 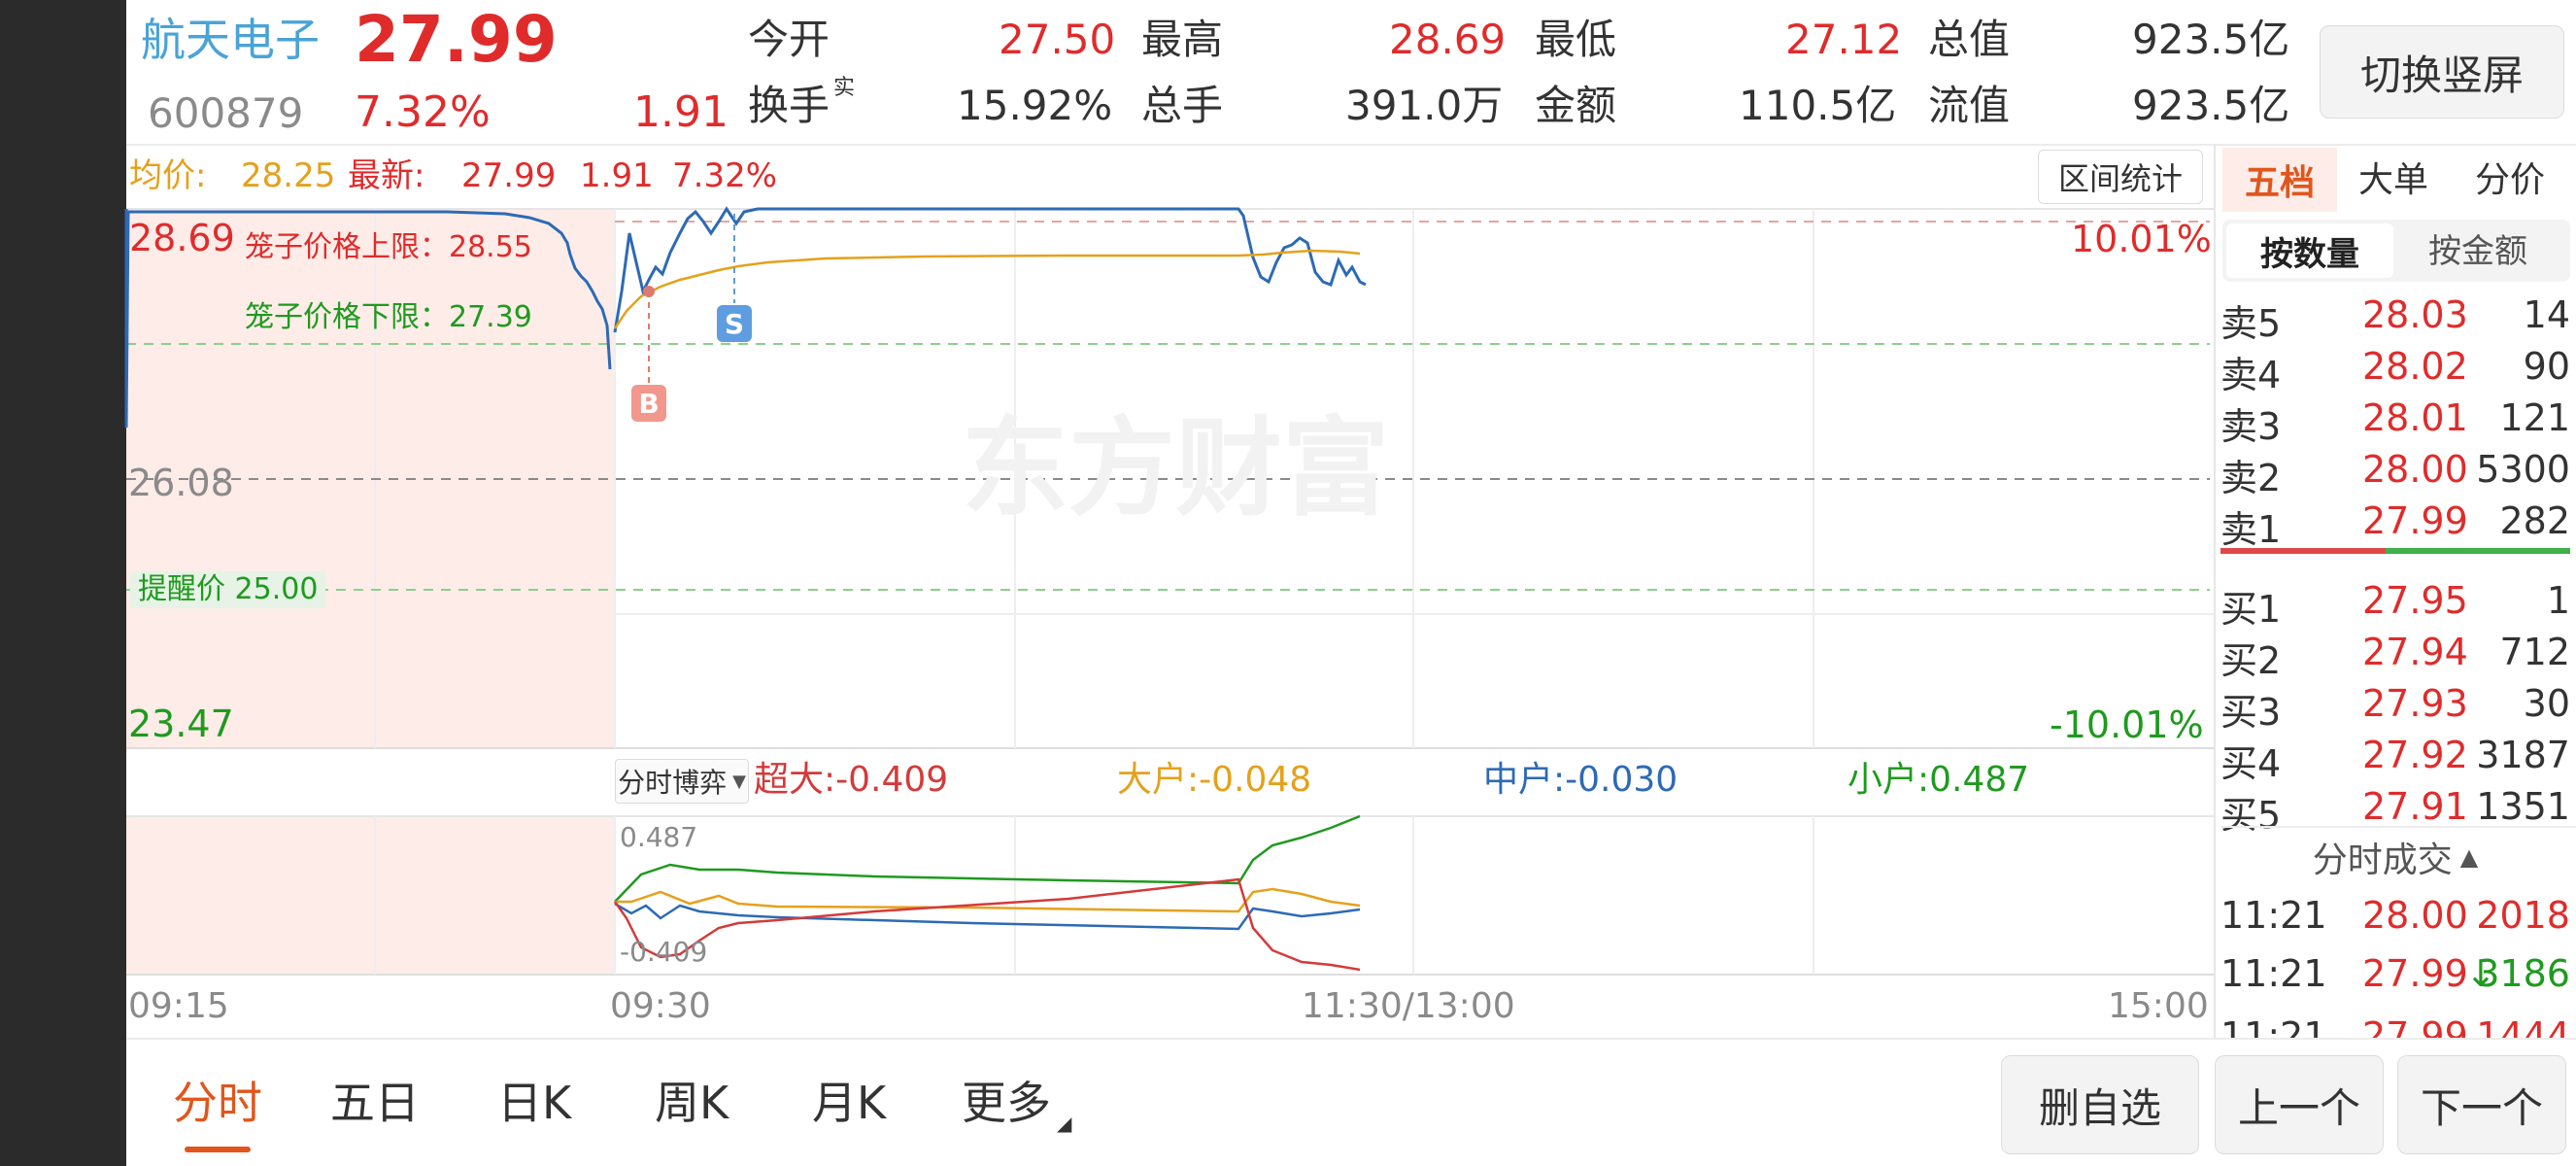 What do you see at coordinates (181, 724) in the screenshot?
I see `y-low-label: 23.47` at bounding box center [181, 724].